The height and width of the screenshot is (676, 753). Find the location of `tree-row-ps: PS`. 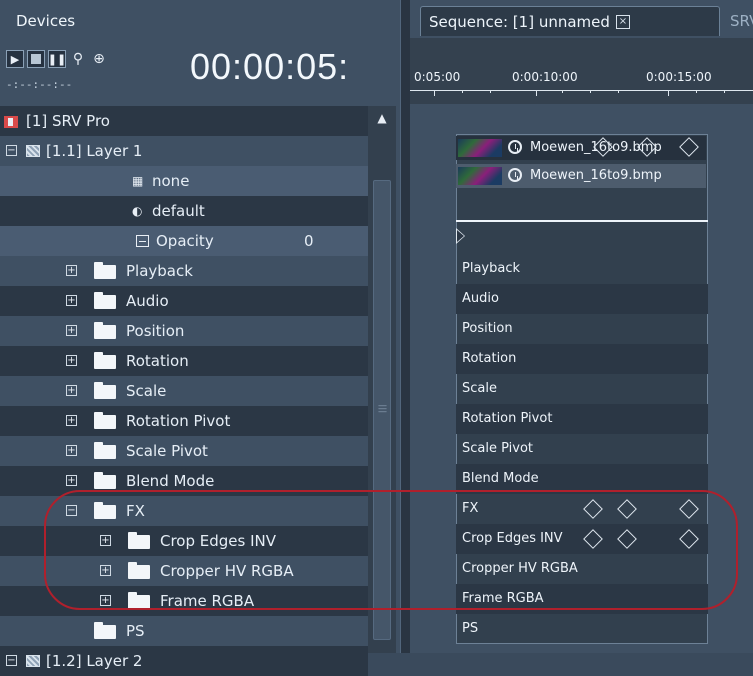

tree-row-ps: PS is located at coordinates (184, 631).